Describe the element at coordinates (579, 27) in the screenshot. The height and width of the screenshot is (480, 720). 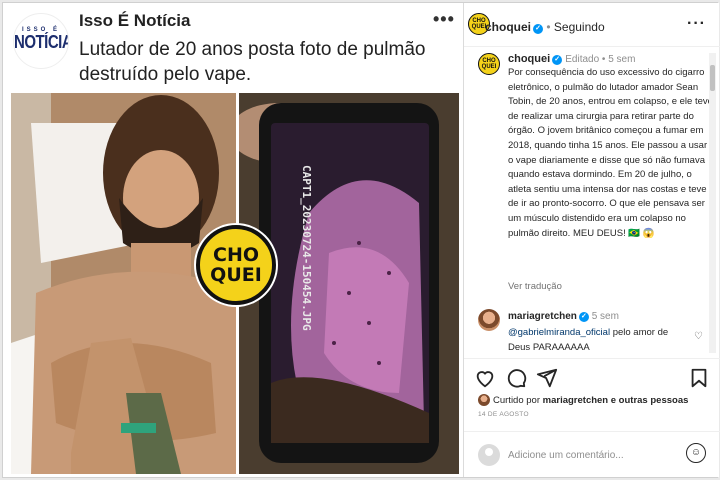
I see `following-button: Seguindo` at that location.